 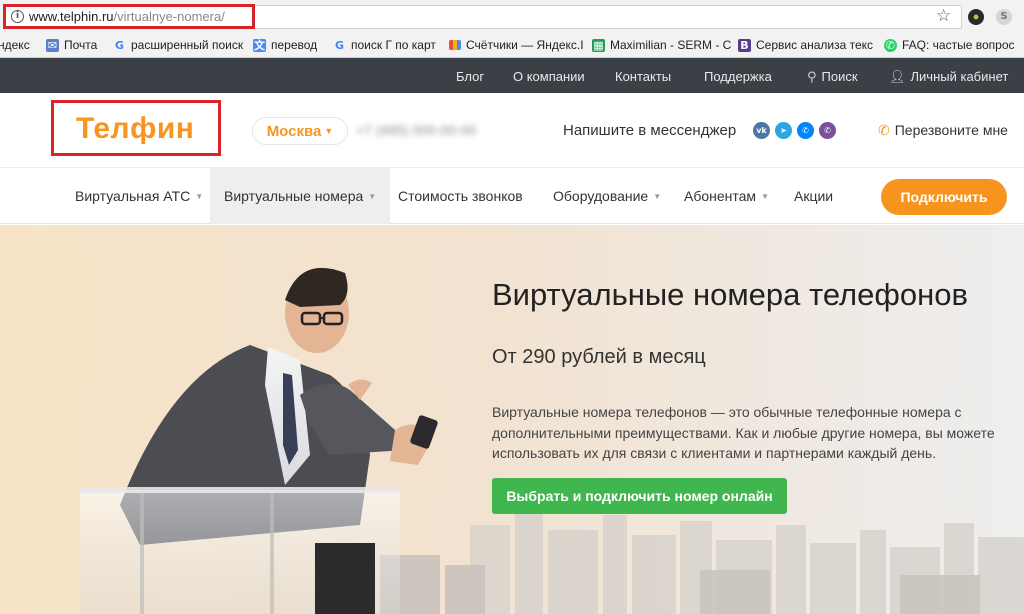 I want to click on bookmark-faq: ✆ FAQ: частые вопрос, so click(x=949, y=45).